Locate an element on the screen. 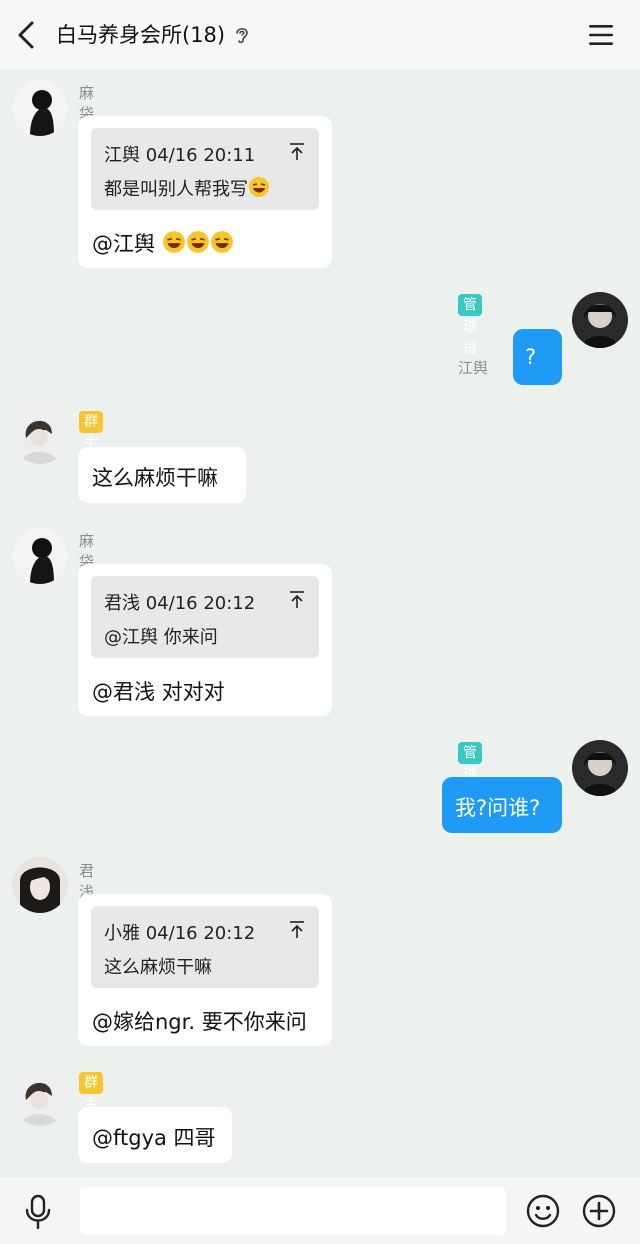  sender-line: 管理员江舆 is located at coordinates (473, 336).